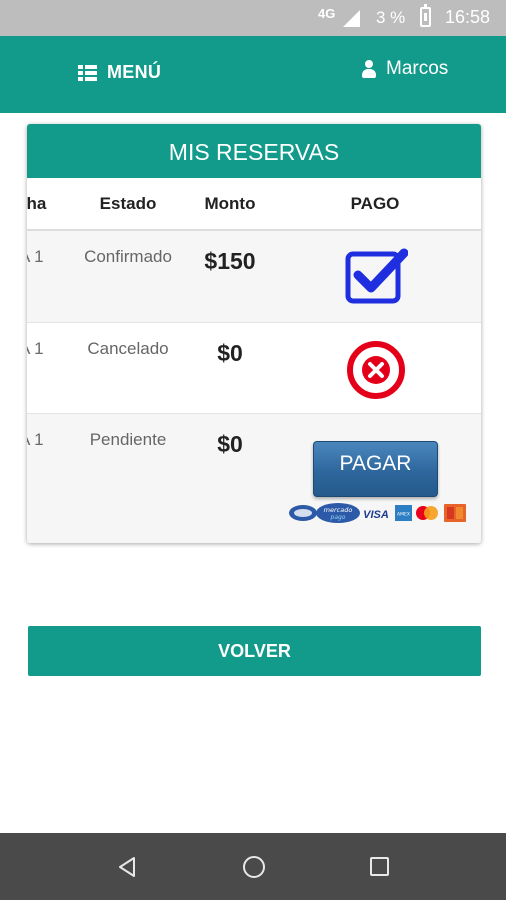 This screenshot has width=506, height=900. Describe the element at coordinates (134, 72) in the screenshot. I see `menu-label: MENÚ` at that location.